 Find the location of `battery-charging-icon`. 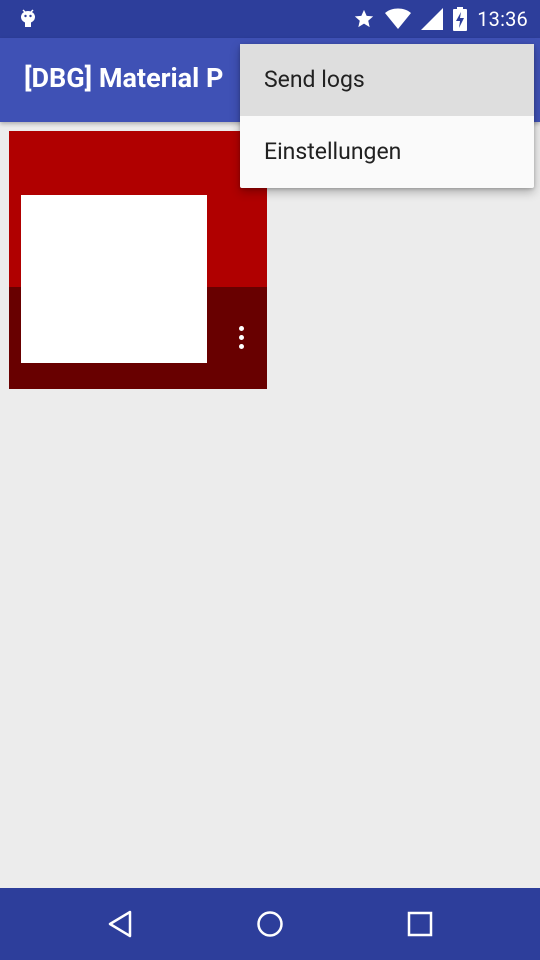

battery-charging-icon is located at coordinates (460, 19).